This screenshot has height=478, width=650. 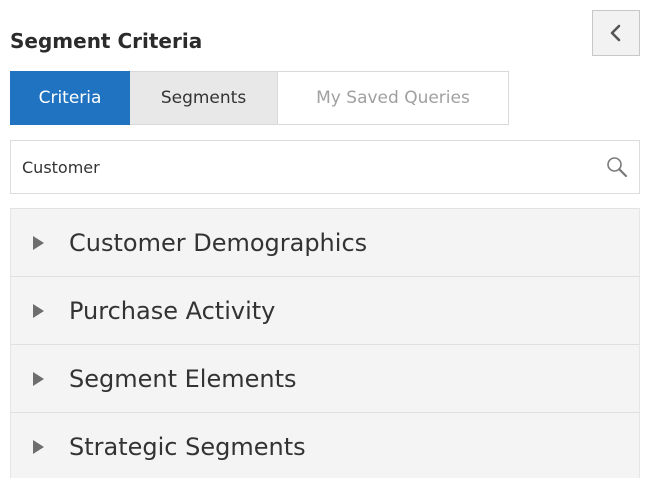 What do you see at coordinates (325, 445) in the screenshot?
I see `accordion-item-strategic-segments: Strategic Segments` at bounding box center [325, 445].